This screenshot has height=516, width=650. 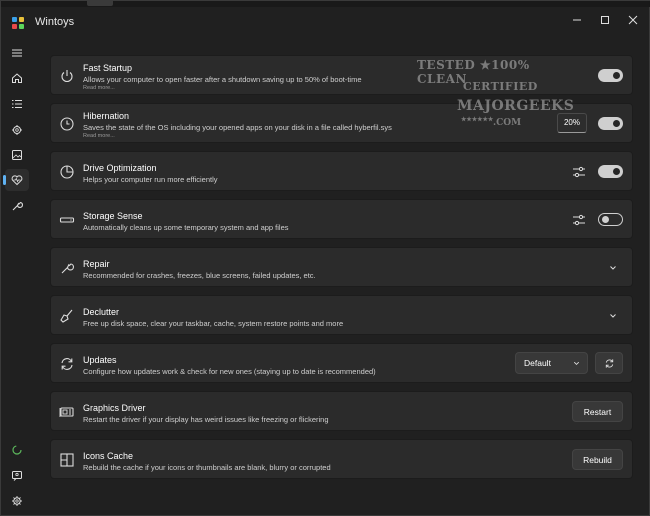 I want to click on minimize-icon, so click(x=577, y=20).